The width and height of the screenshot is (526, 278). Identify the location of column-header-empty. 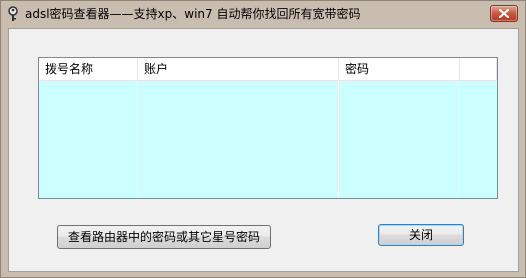
(478, 69).